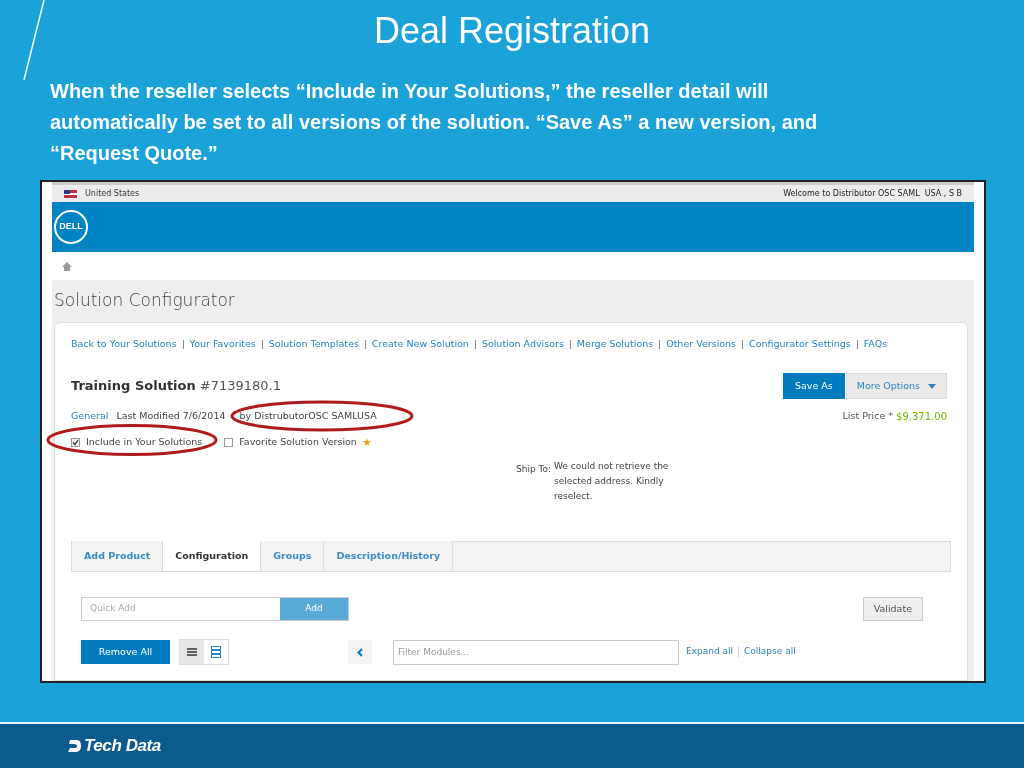 This screenshot has width=1024, height=768. What do you see at coordinates (122, 746) in the screenshot?
I see `footer-logo: Tech Data` at bounding box center [122, 746].